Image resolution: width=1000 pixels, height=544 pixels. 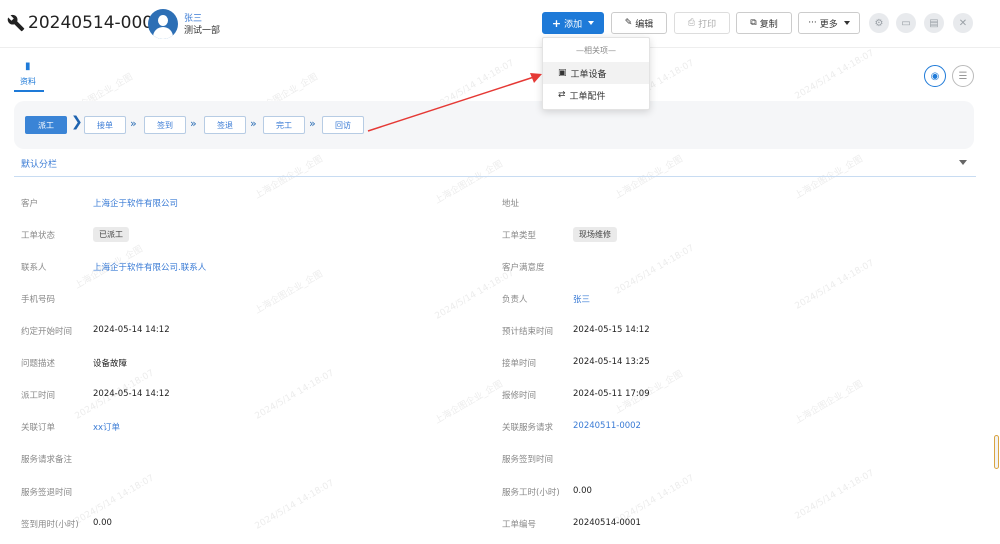 I want to click on copy-button: ⧉ 复制, so click(x=764, y=23).